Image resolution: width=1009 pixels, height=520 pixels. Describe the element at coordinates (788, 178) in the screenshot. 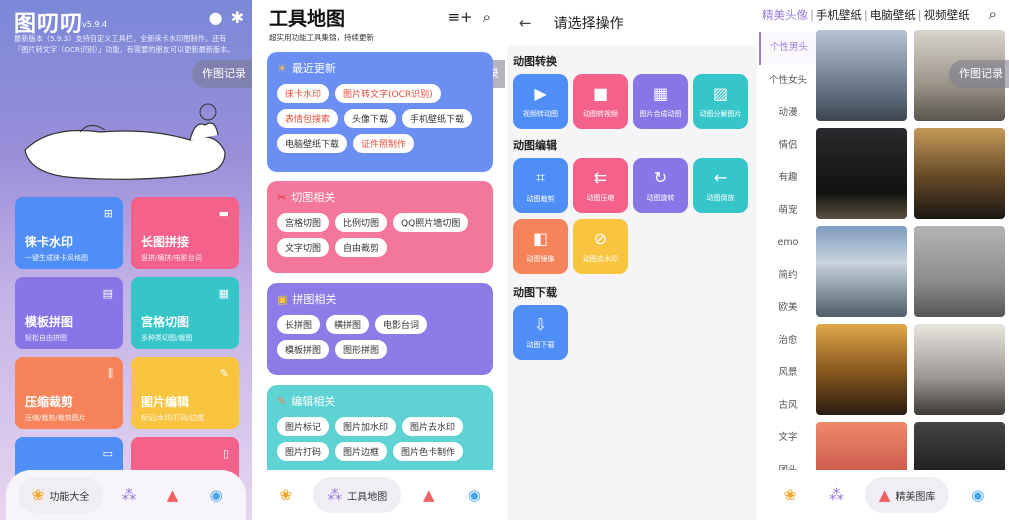

I see `sidebar-item: 有趣` at that location.